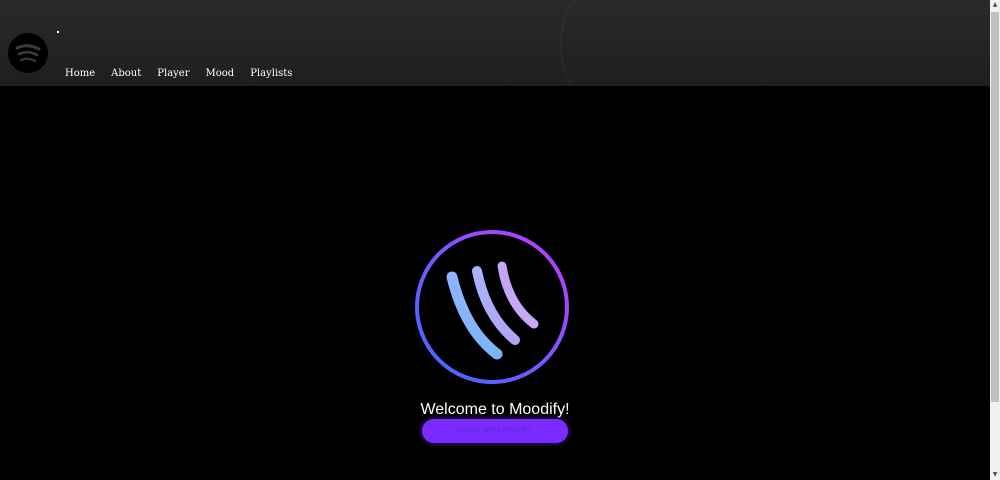 The width and height of the screenshot is (1000, 480). Describe the element at coordinates (995, 475) in the screenshot. I see `scroll-down-icon: ▼` at that location.